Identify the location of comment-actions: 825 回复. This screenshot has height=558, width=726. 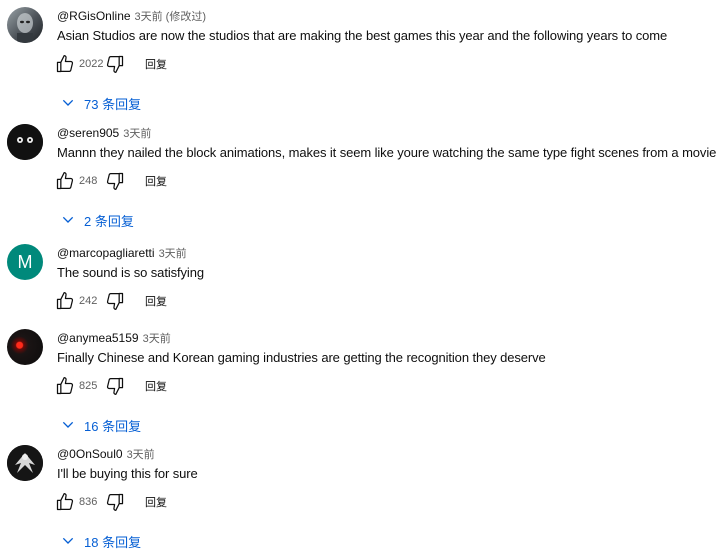
(111, 386).